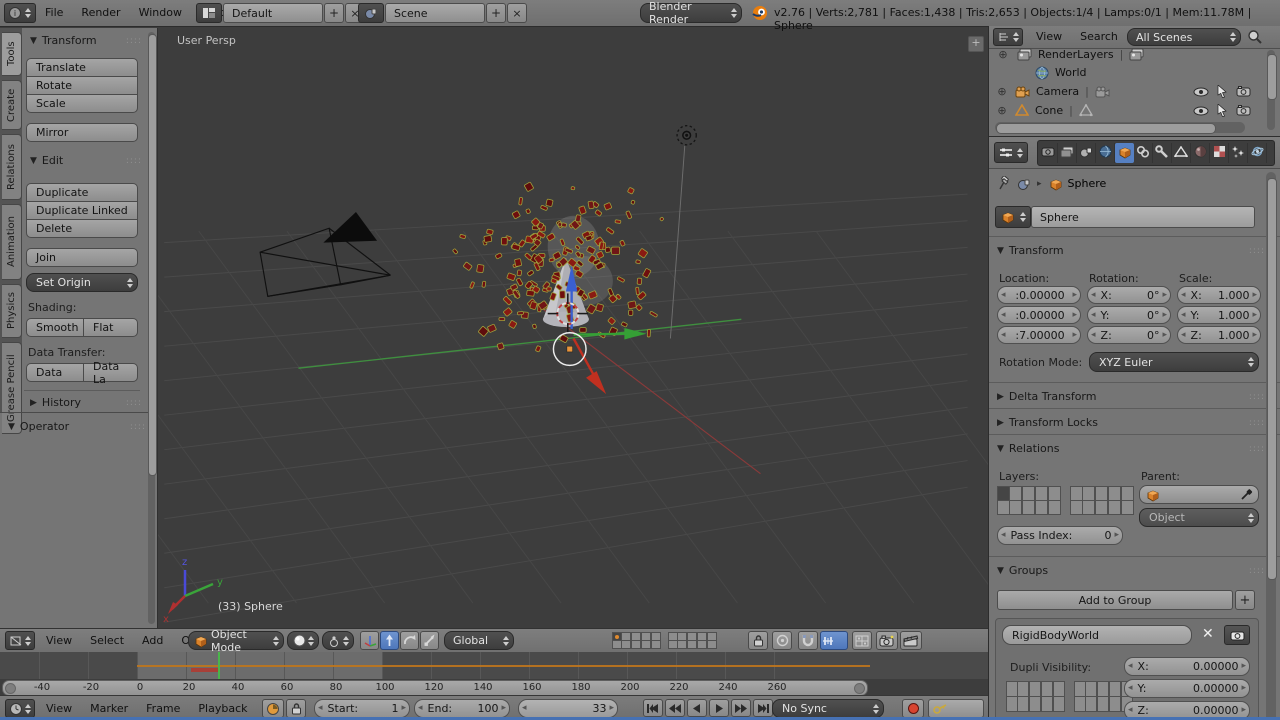 The image size is (1280, 720). What do you see at coordinates (54, 12) in the screenshot?
I see `topbar-menu-file: File` at bounding box center [54, 12].